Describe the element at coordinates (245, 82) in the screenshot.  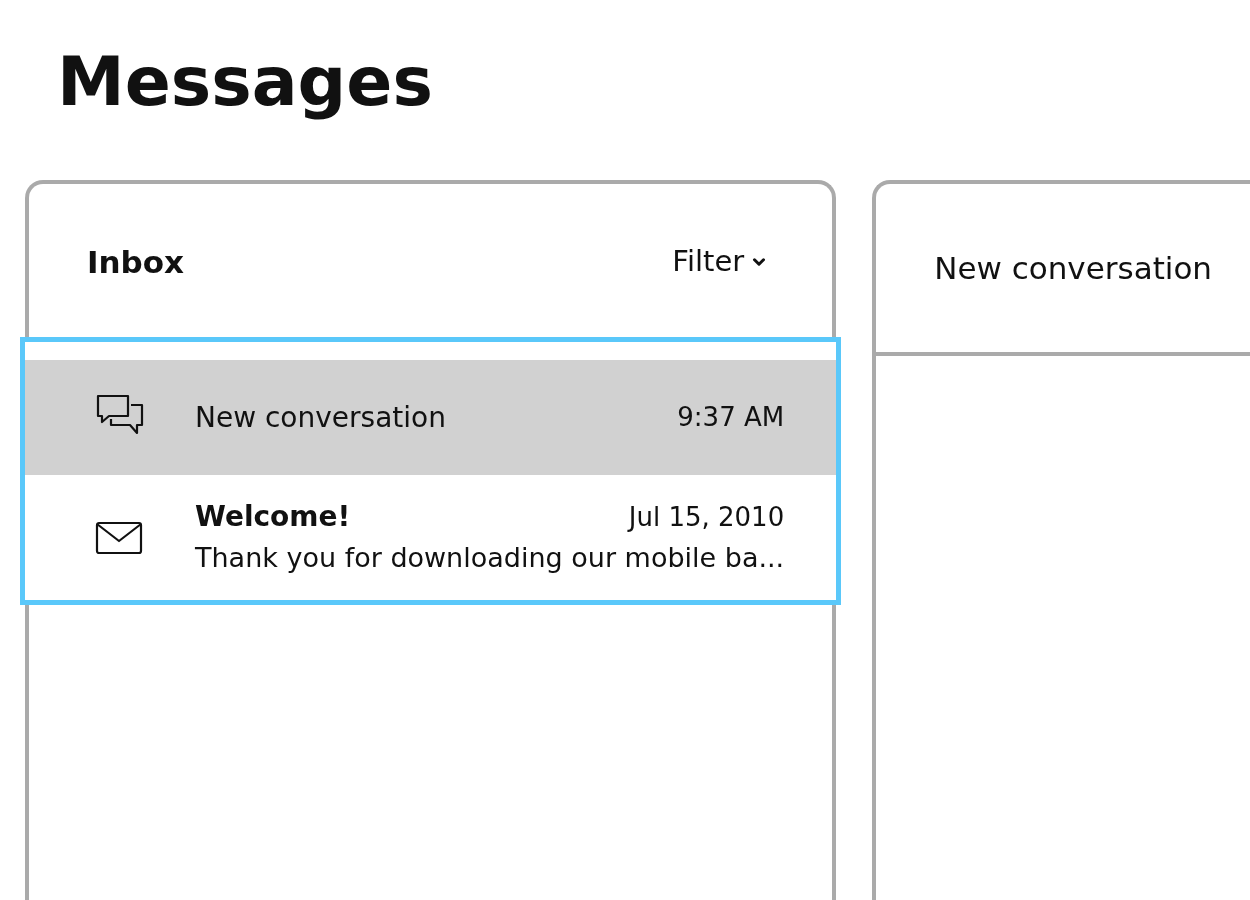
I see `page-title: Messages` at that location.